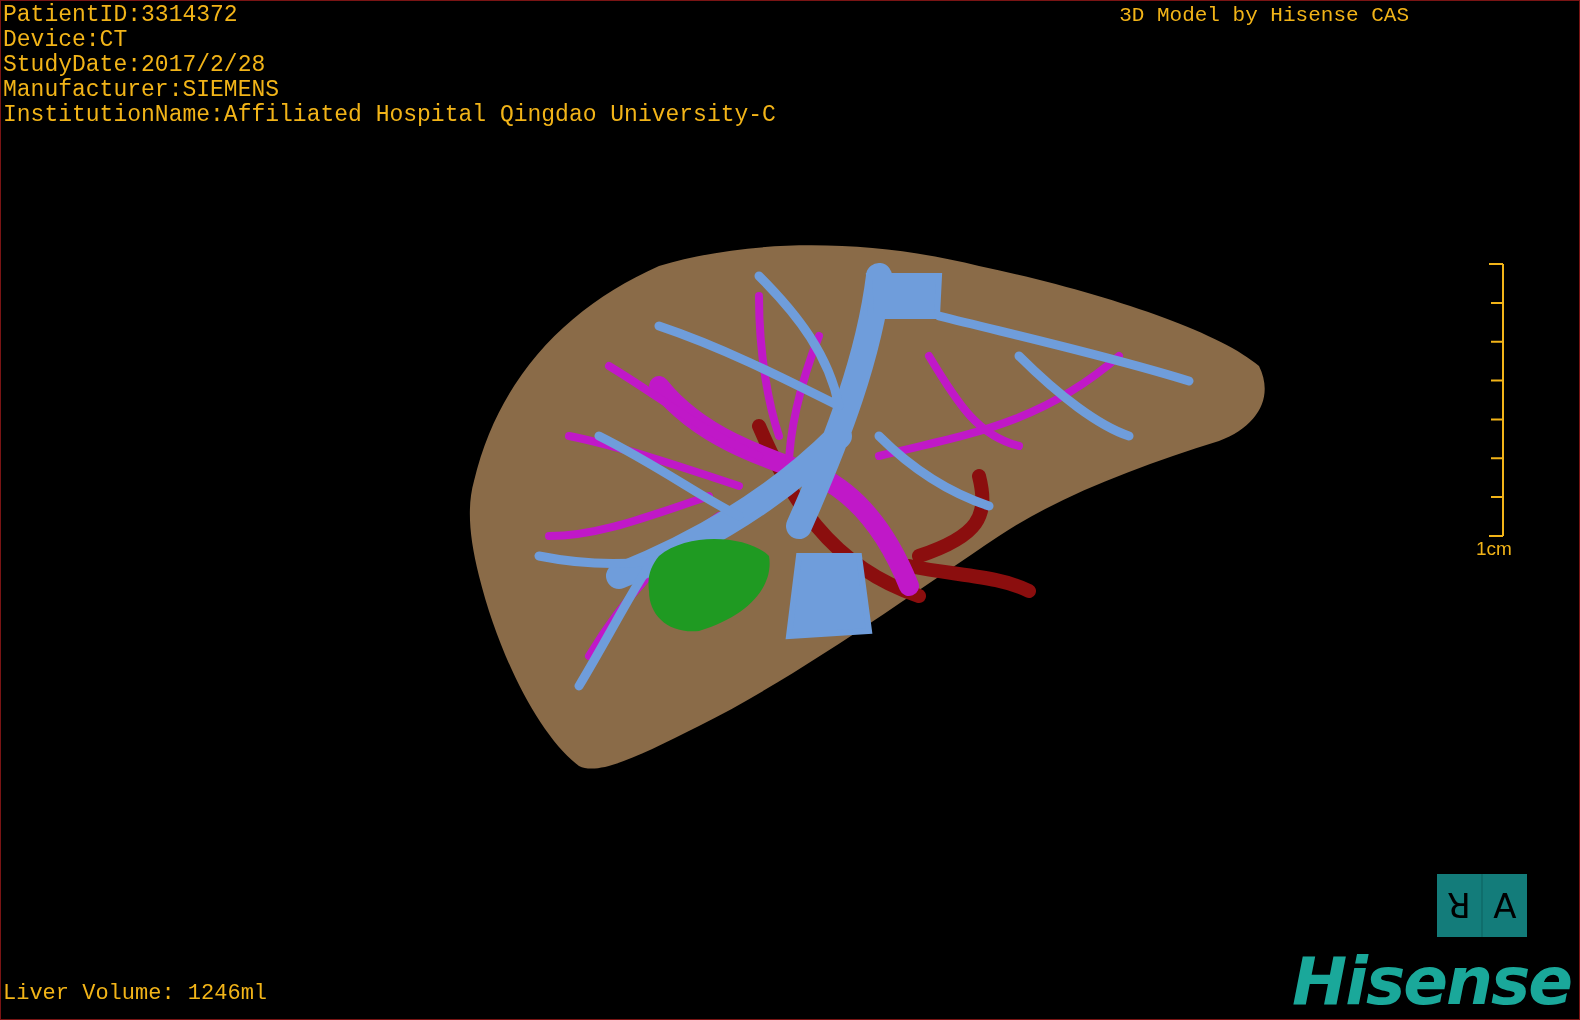  What do you see at coordinates (65, 40) in the screenshot?
I see `info-text: Device:CT` at bounding box center [65, 40].